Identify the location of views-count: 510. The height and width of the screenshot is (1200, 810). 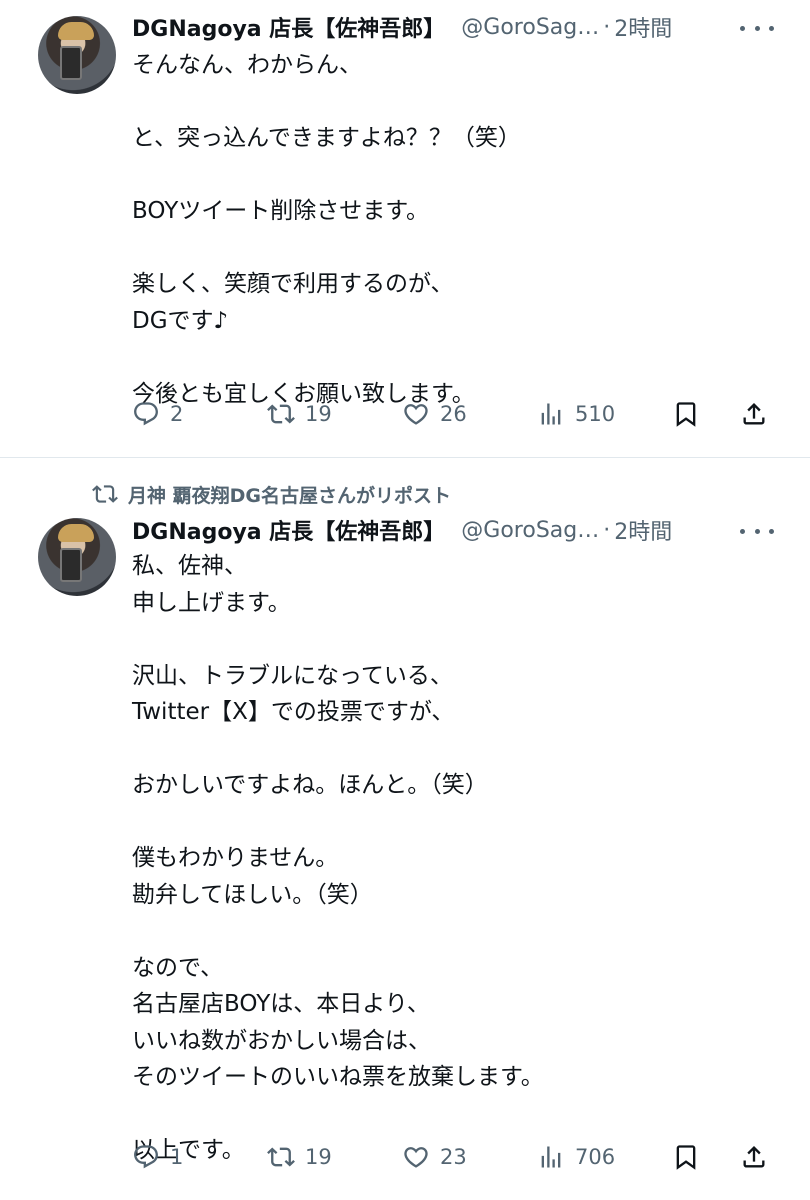
(595, 414).